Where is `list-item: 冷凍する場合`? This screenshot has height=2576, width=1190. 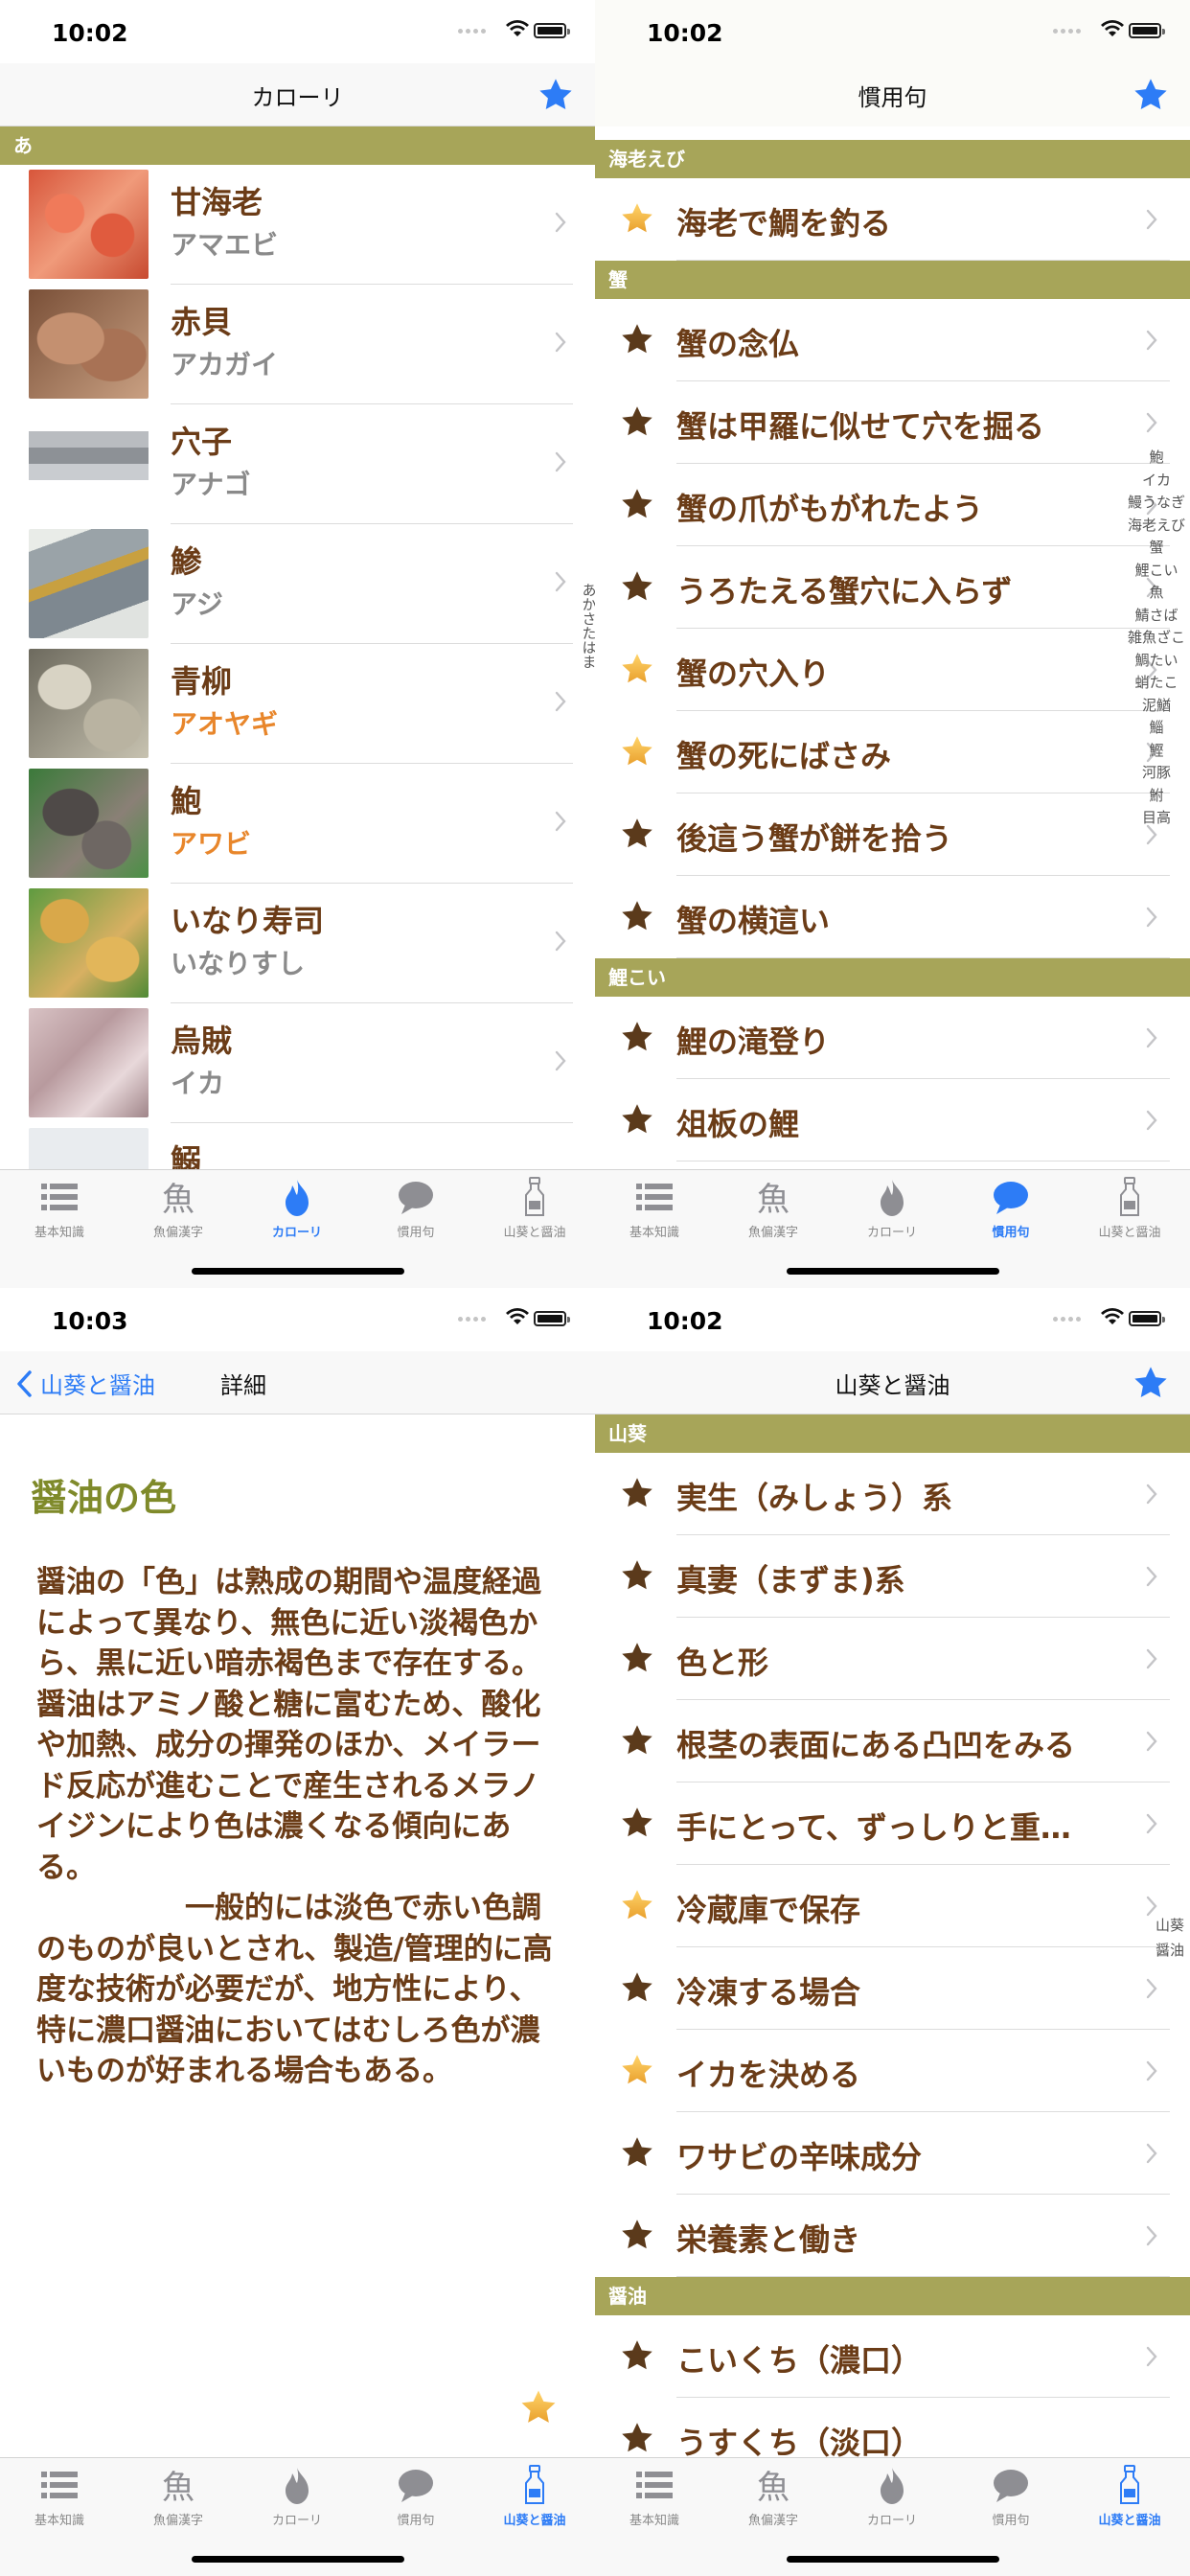
list-item: 冷凍する場合 is located at coordinates (883, 1989).